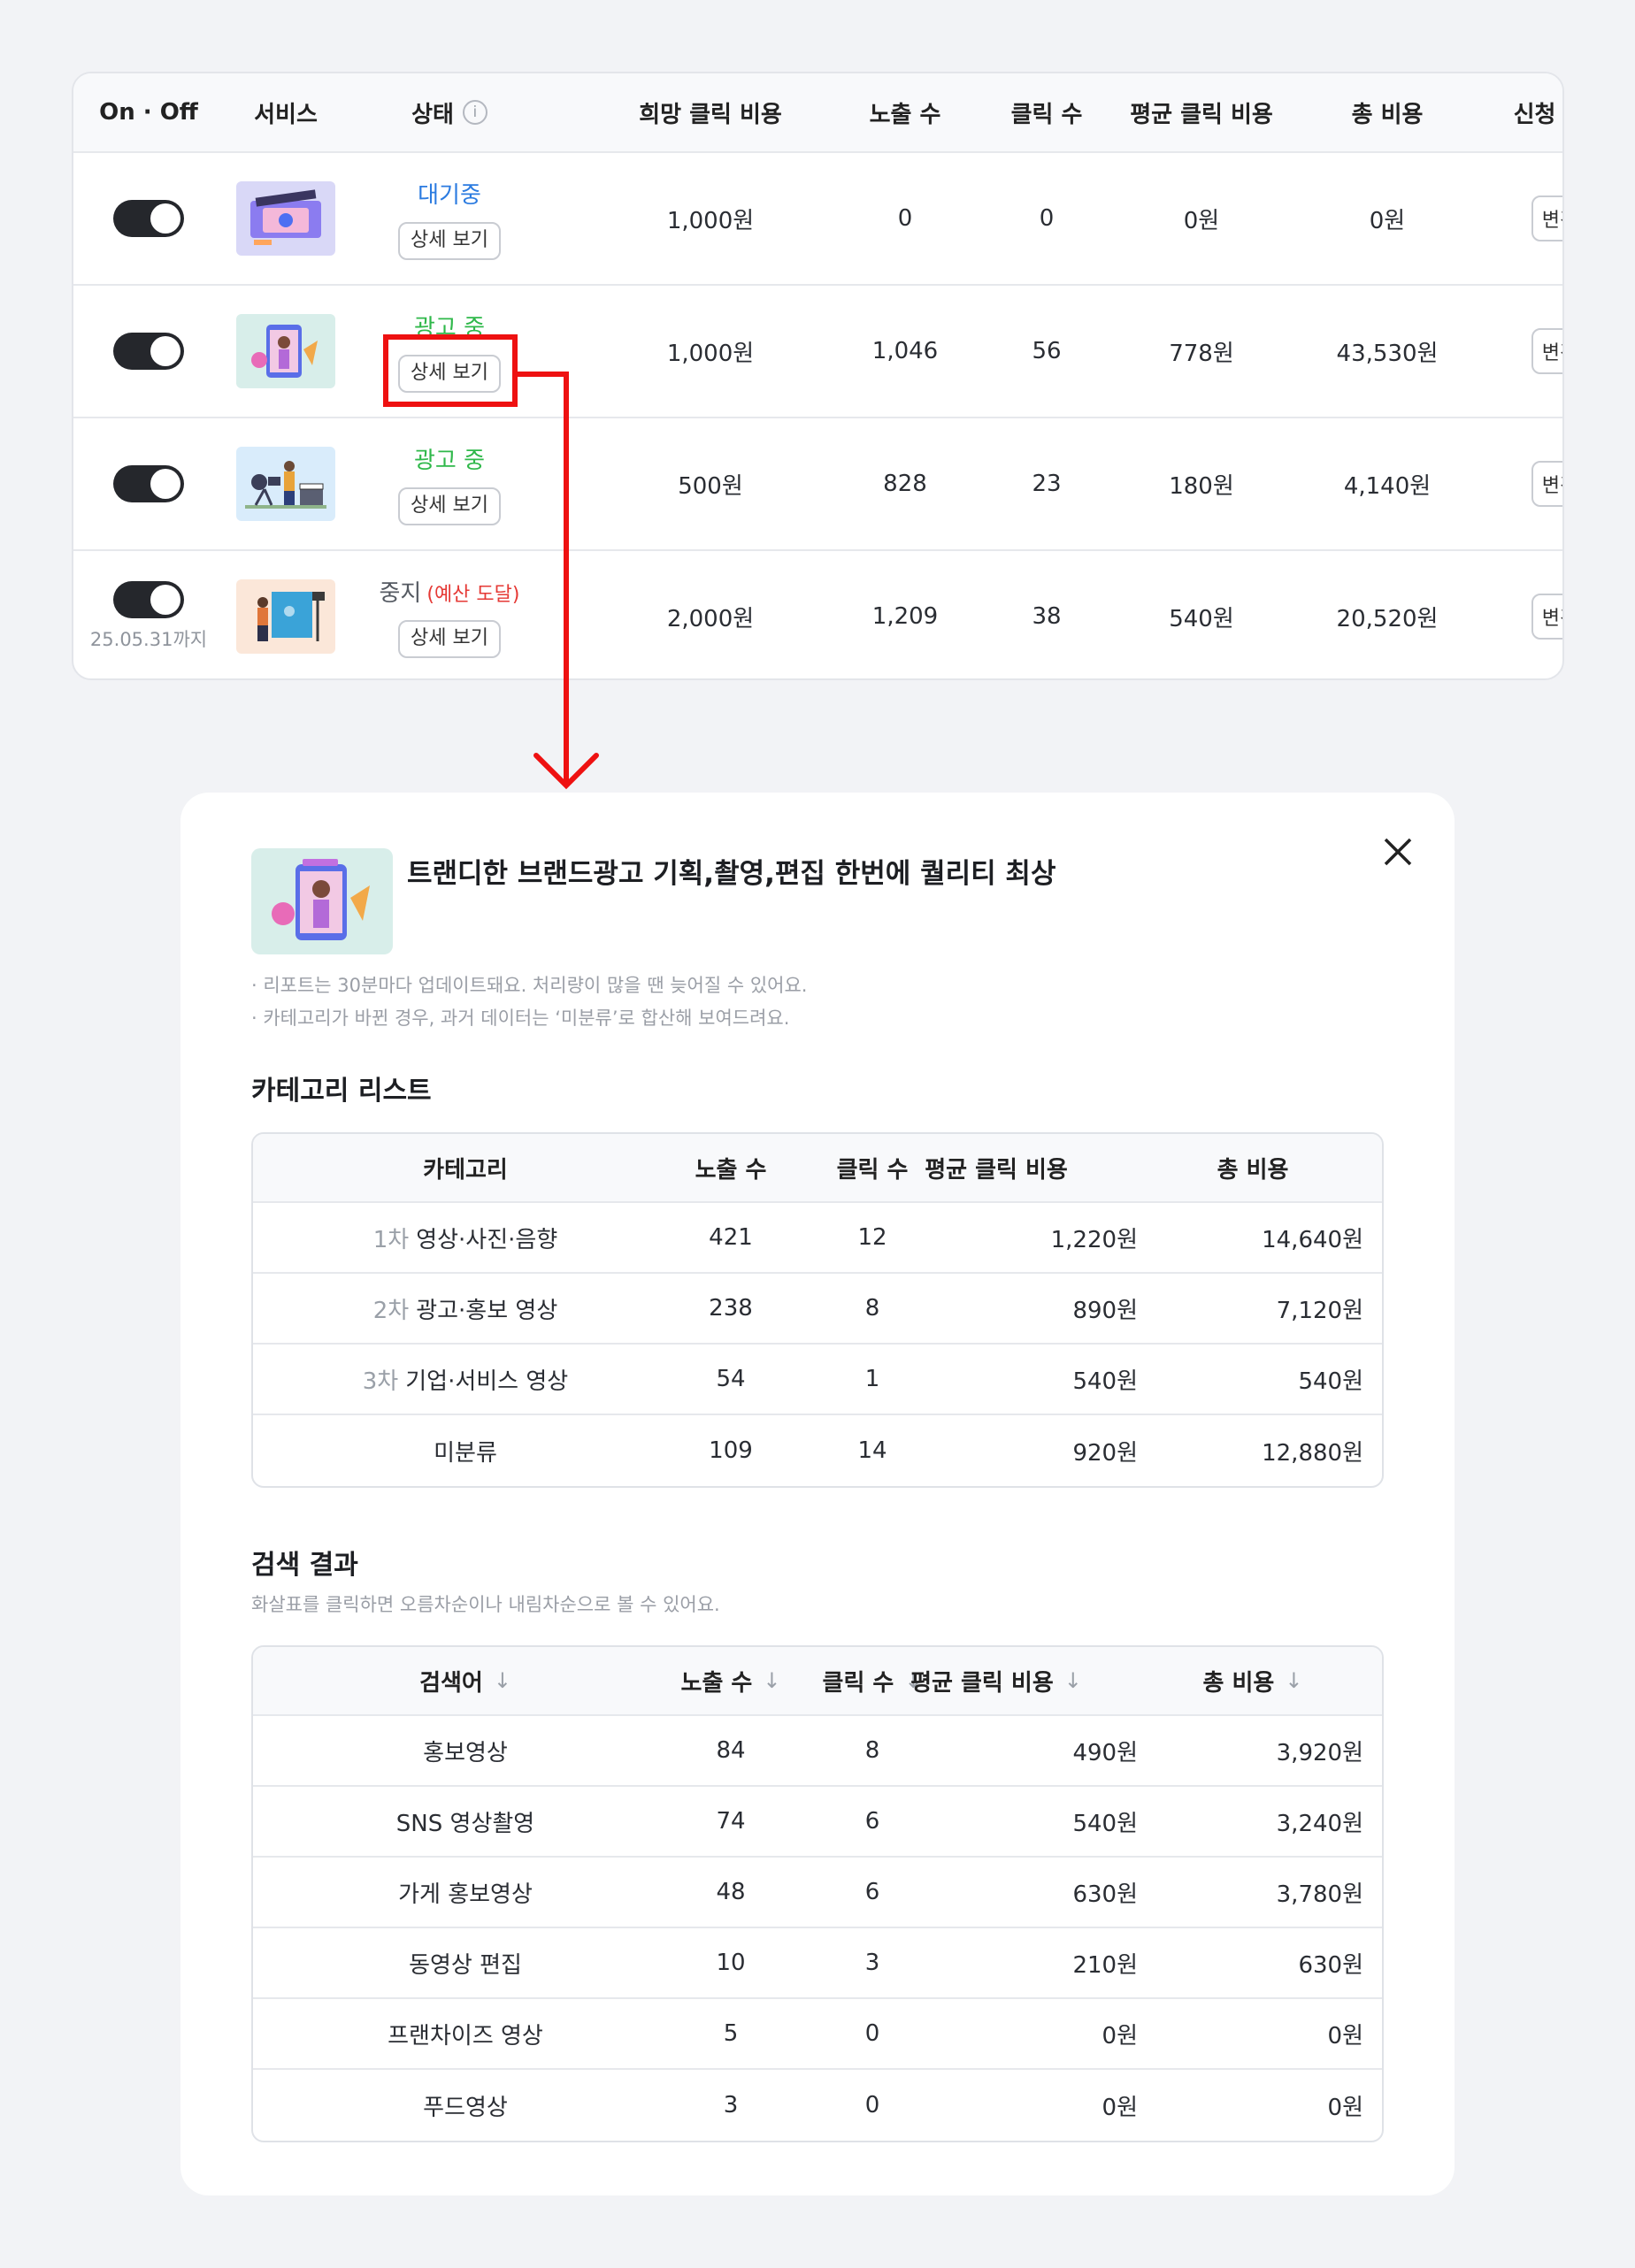  I want to click on category-name: 미분류, so click(466, 1450).